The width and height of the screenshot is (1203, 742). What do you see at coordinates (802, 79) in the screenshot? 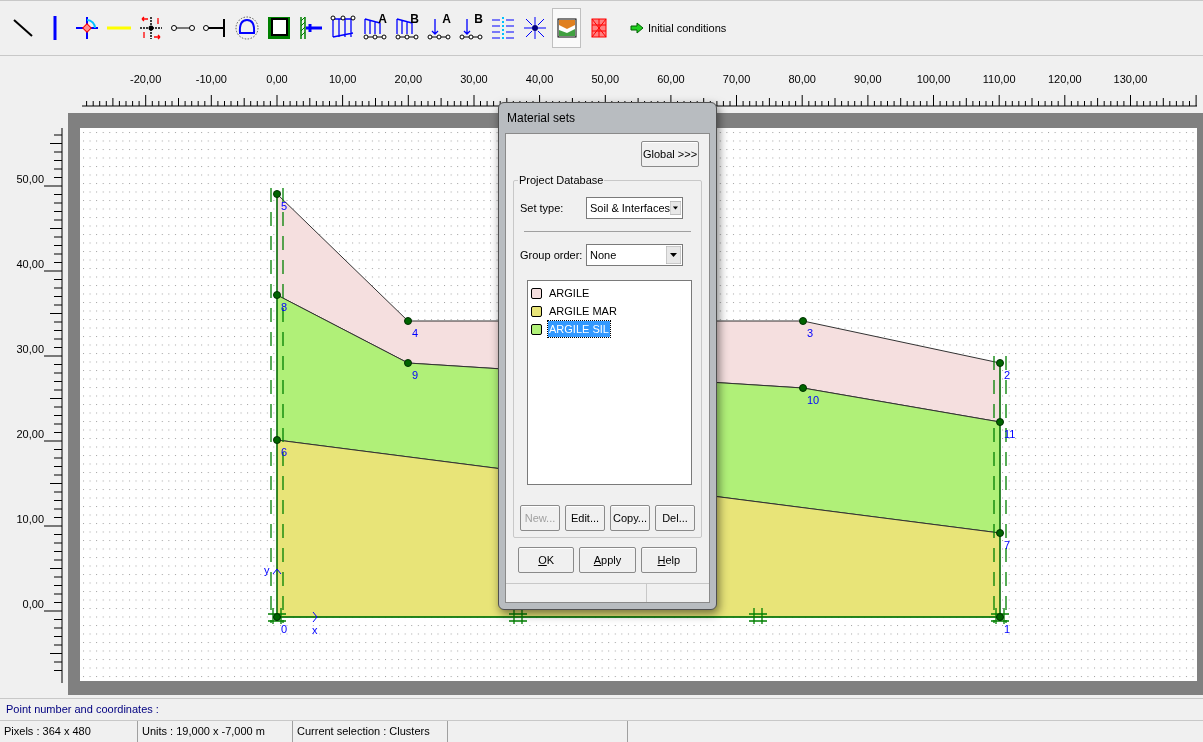
I see `ruler-label: 80,00` at bounding box center [802, 79].